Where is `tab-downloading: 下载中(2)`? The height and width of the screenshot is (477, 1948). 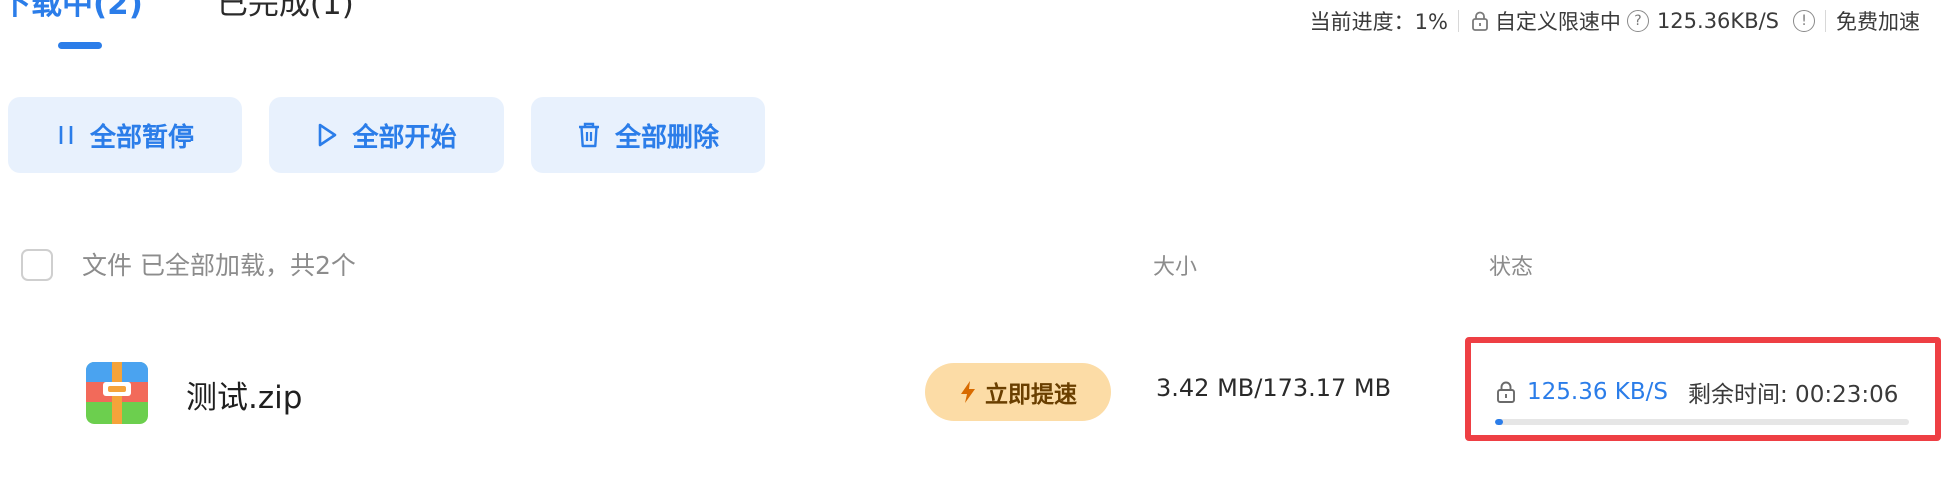 tab-downloading: 下载中(2) is located at coordinates (71, 24).